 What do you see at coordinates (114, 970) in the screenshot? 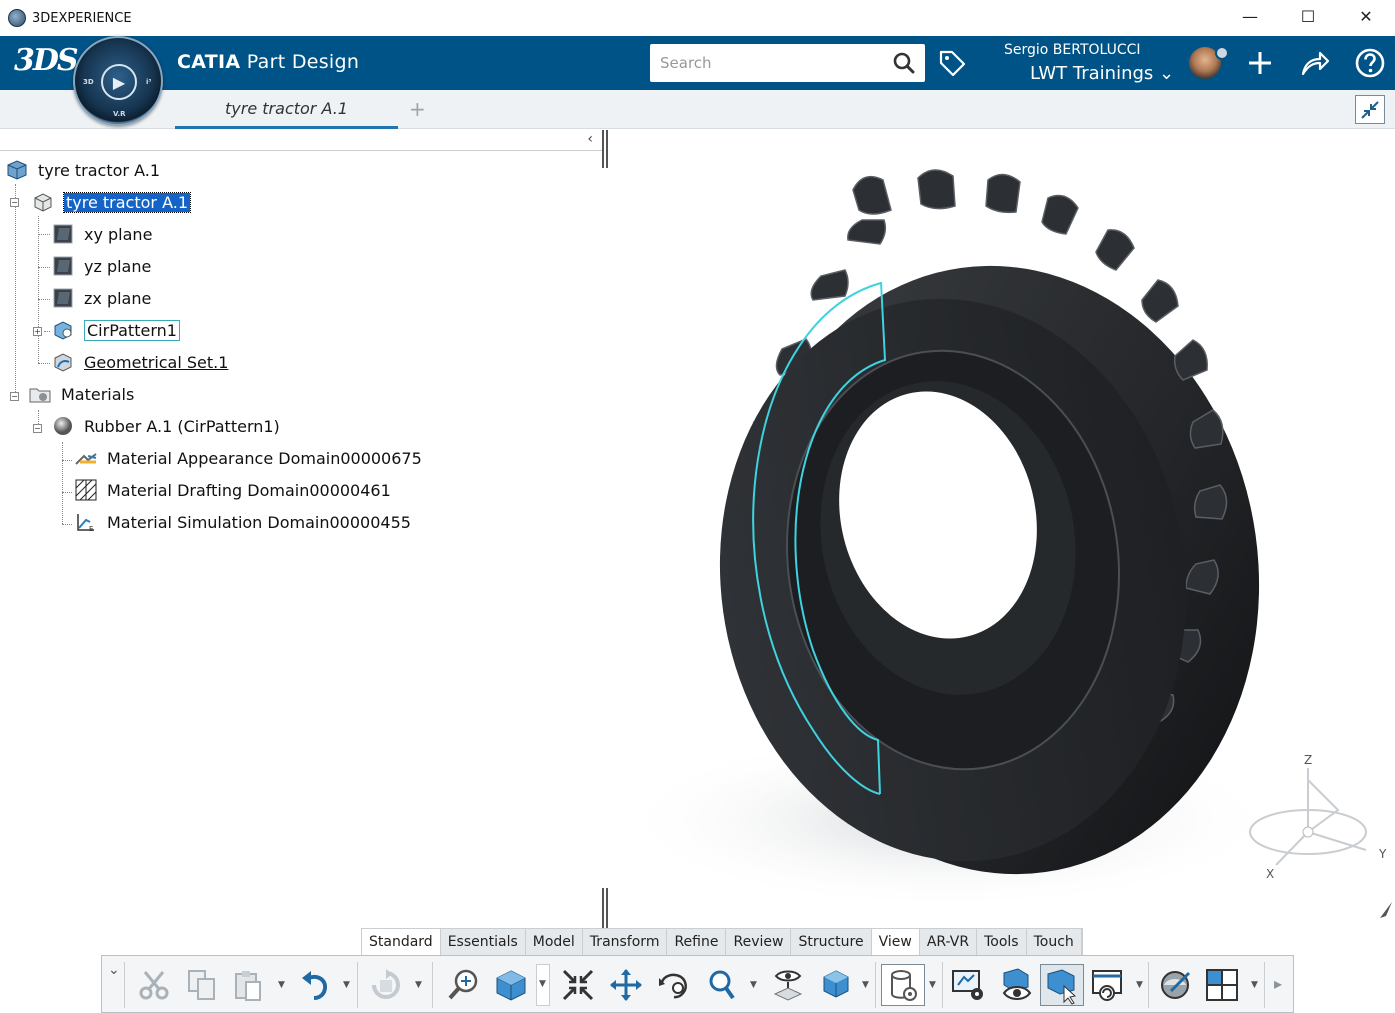
I see `expand-toolbar-icon: ⌄` at bounding box center [114, 970].